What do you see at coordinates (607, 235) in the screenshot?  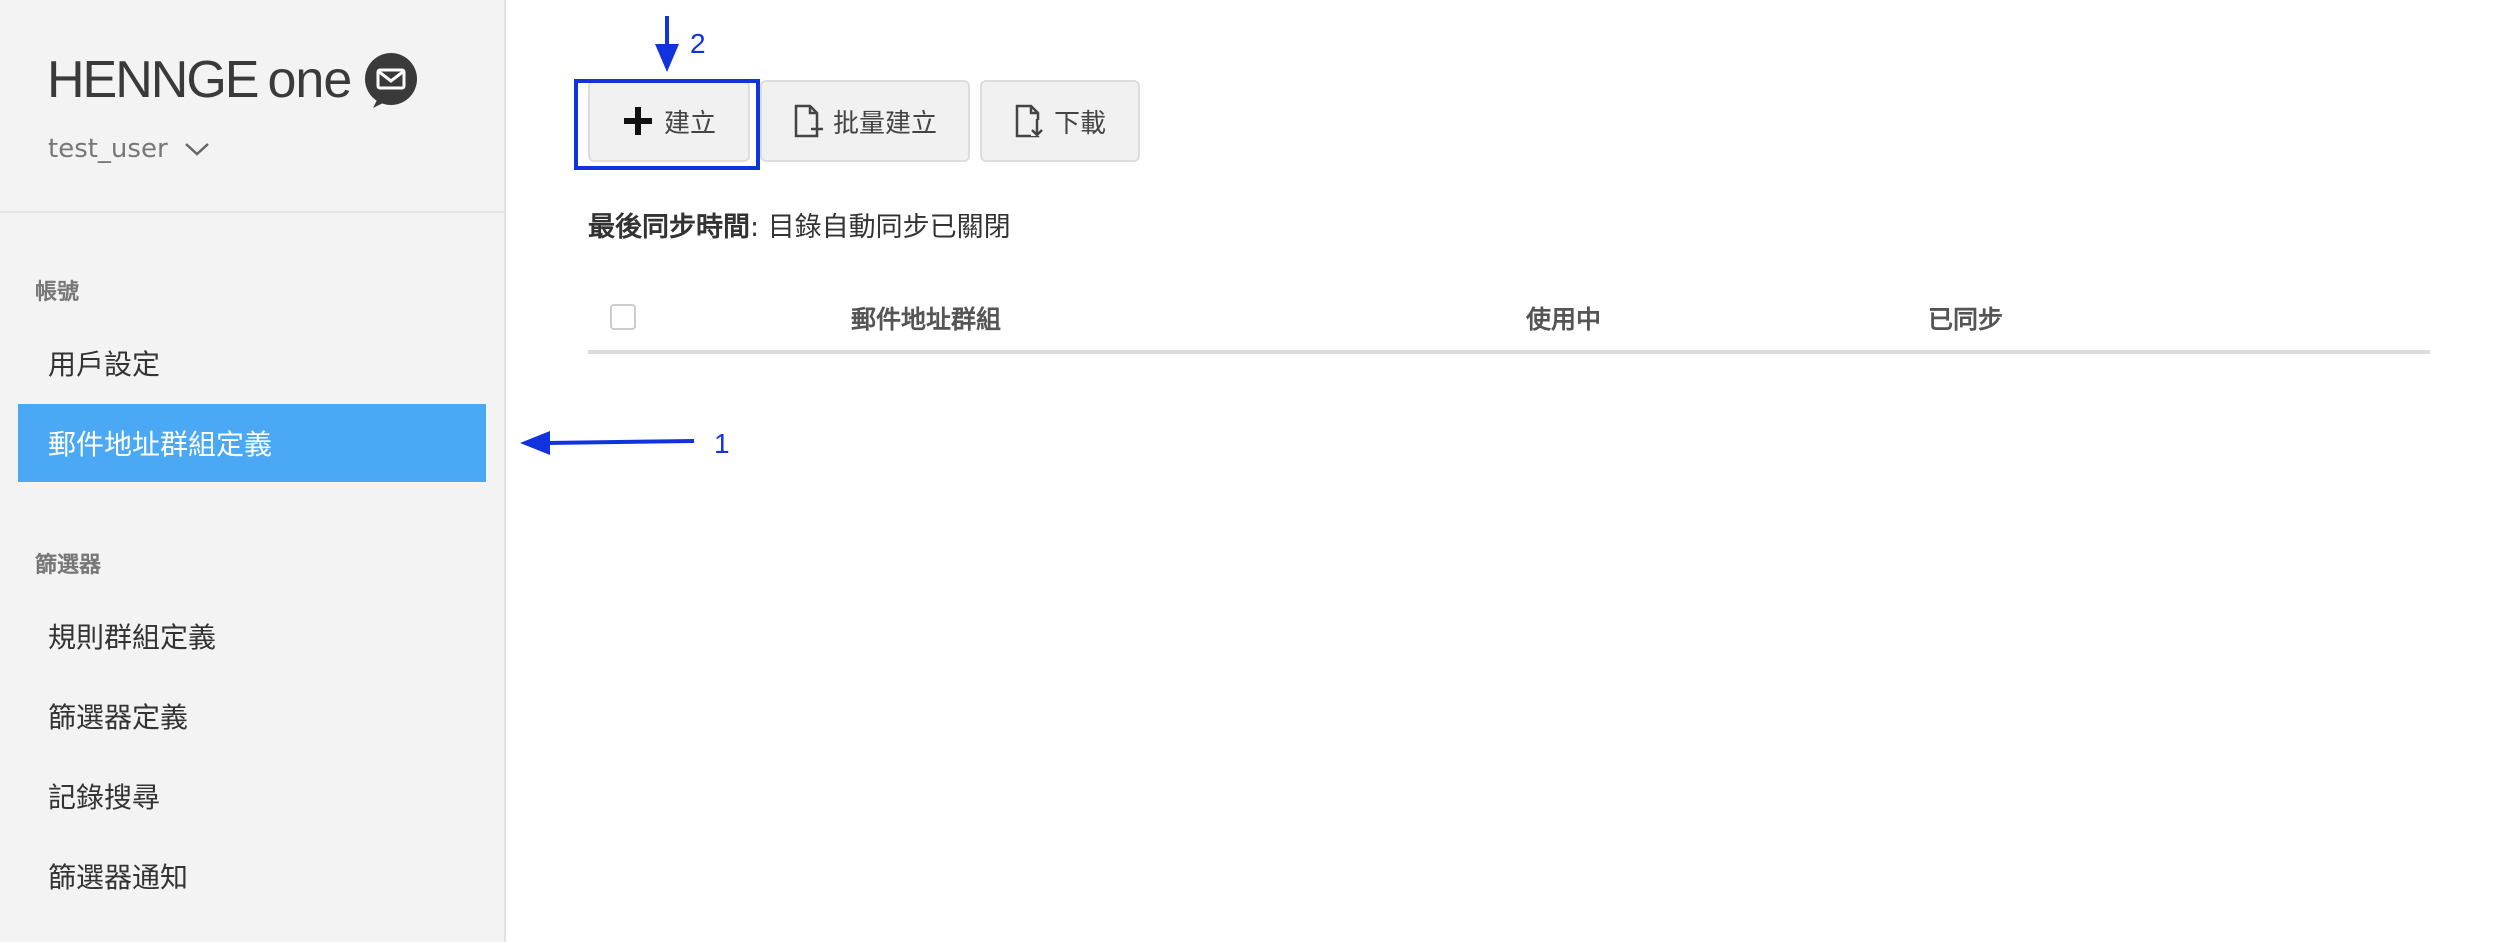 I see `annotation-arrows` at bounding box center [607, 235].